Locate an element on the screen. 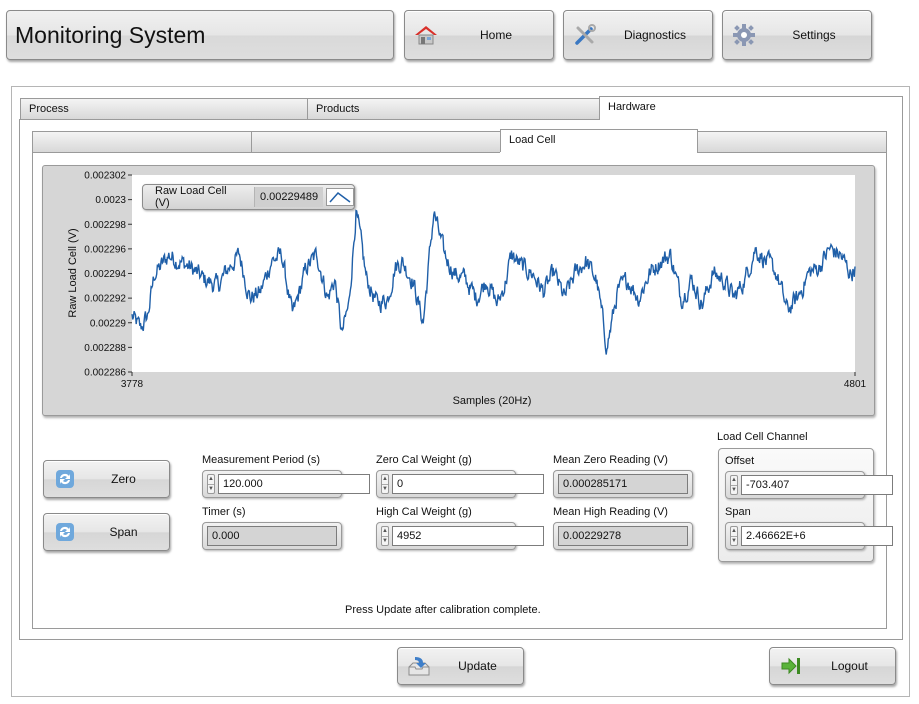 This screenshot has height=704, width=919. y-tick-label: 0.002286 is located at coordinates (105, 373).